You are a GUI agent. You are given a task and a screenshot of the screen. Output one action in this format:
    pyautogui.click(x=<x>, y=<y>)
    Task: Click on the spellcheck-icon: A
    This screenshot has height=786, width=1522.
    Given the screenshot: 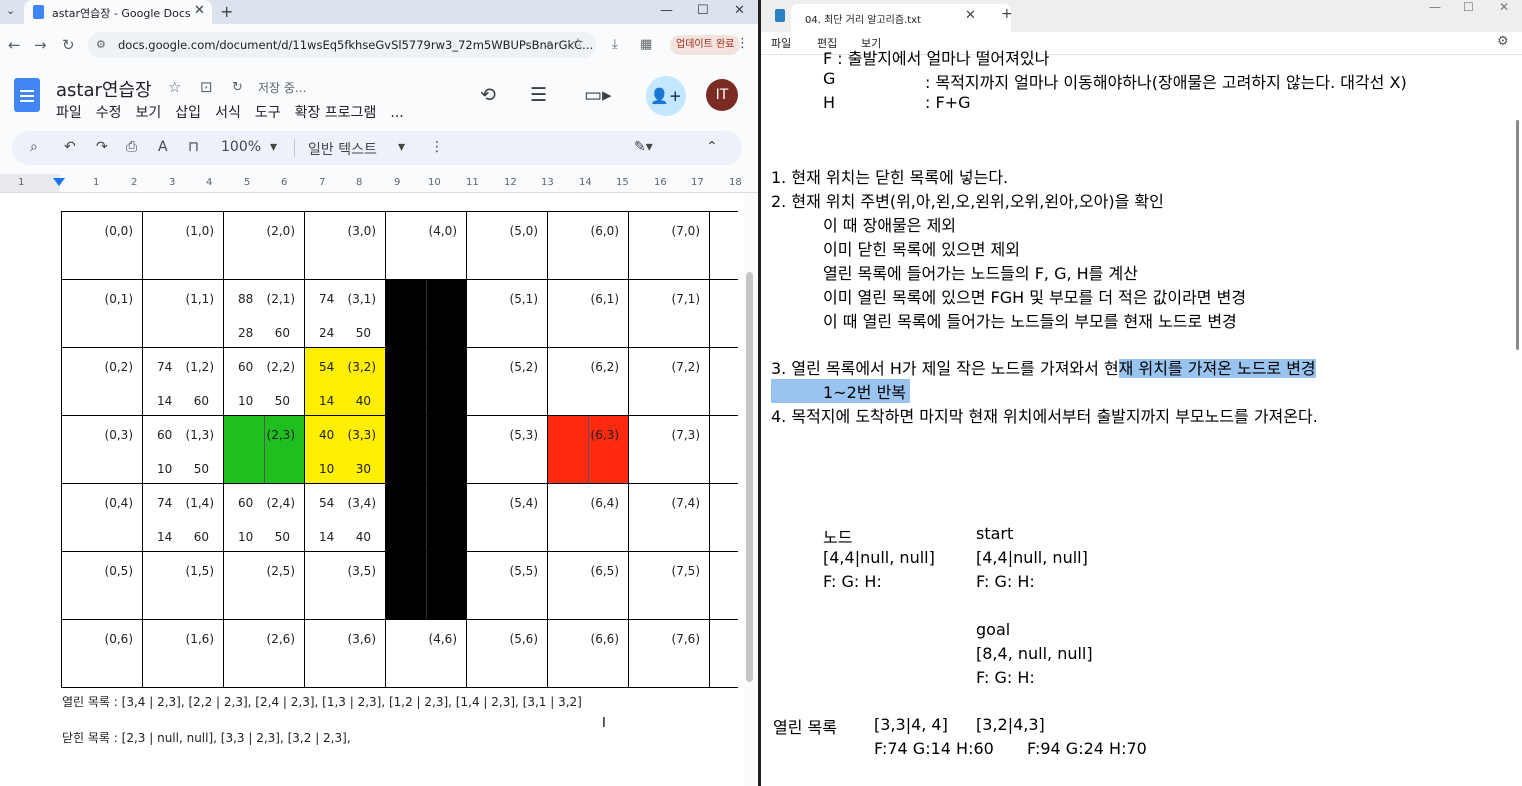 What is the action you would take?
    pyautogui.click(x=163, y=147)
    